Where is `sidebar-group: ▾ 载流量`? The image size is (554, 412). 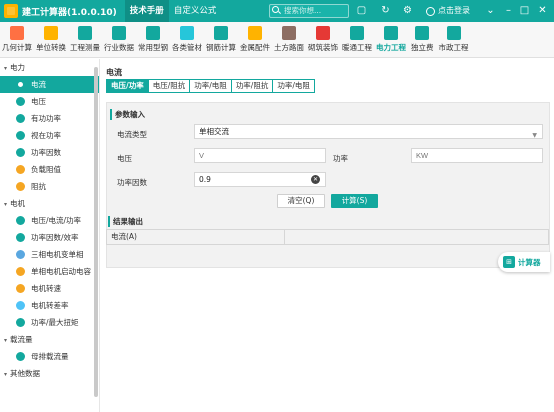
sidebar-group: ▾ 载流量 is located at coordinates (49, 339).